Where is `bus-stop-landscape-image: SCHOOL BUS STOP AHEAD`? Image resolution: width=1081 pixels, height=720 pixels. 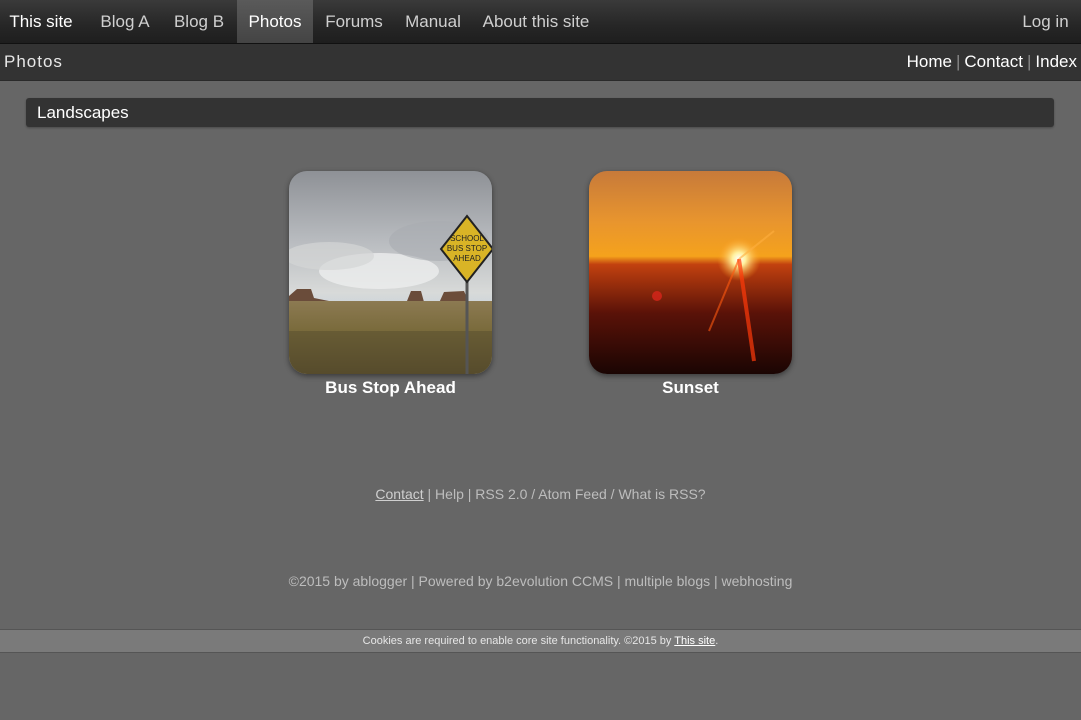 bus-stop-landscape-image: SCHOOL BUS STOP AHEAD is located at coordinates (390, 272).